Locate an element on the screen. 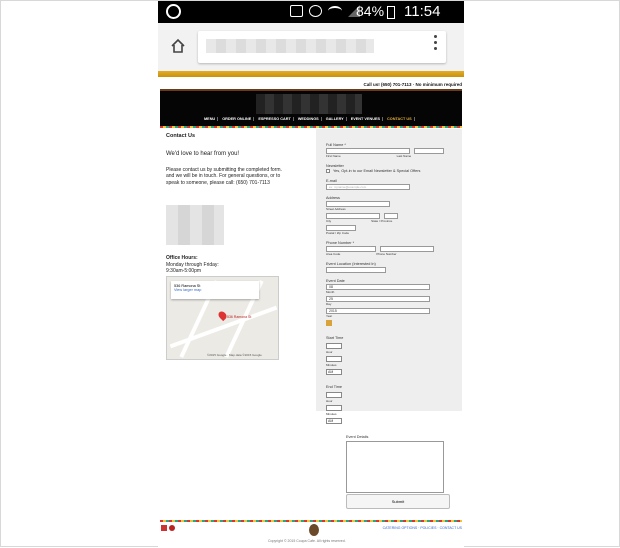 Image resolution: width=620 pixels, height=548 pixels. event-details-section: Event Details is located at coordinates (396, 464).